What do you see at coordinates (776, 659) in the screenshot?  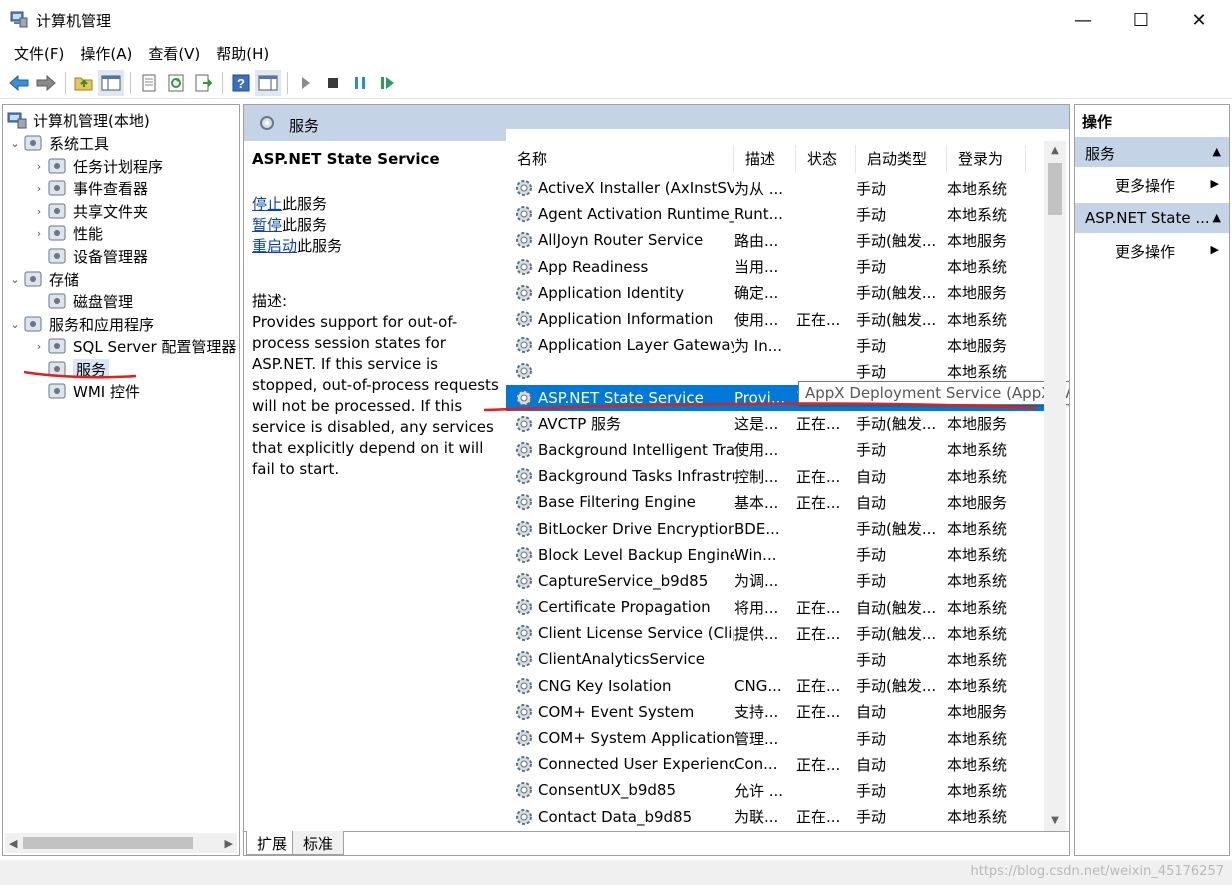 I see `table-row: ClientAnalyticsService 手动 本地系统` at bounding box center [776, 659].